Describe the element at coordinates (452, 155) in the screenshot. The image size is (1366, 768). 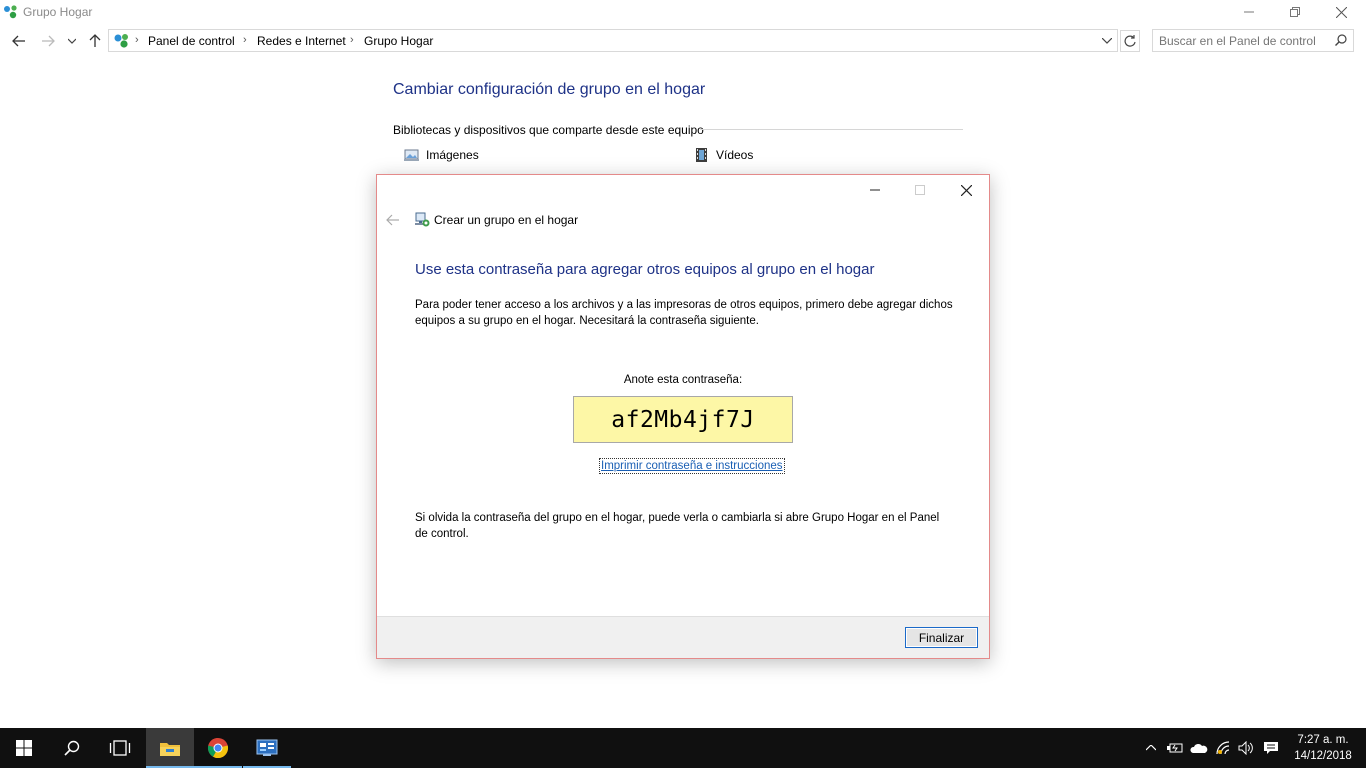
I see `library-item-label: Imágenes` at that location.